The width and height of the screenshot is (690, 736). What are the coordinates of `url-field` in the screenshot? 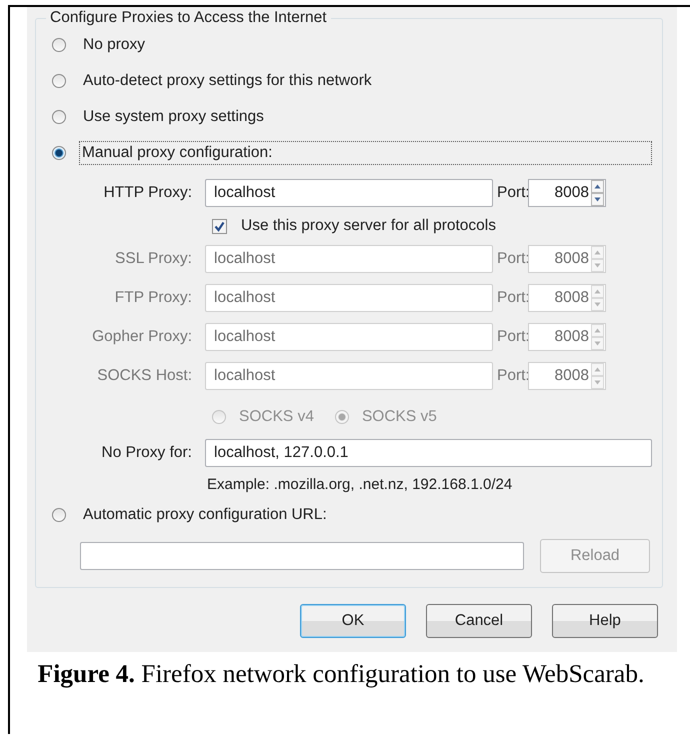 It's located at (302, 556).